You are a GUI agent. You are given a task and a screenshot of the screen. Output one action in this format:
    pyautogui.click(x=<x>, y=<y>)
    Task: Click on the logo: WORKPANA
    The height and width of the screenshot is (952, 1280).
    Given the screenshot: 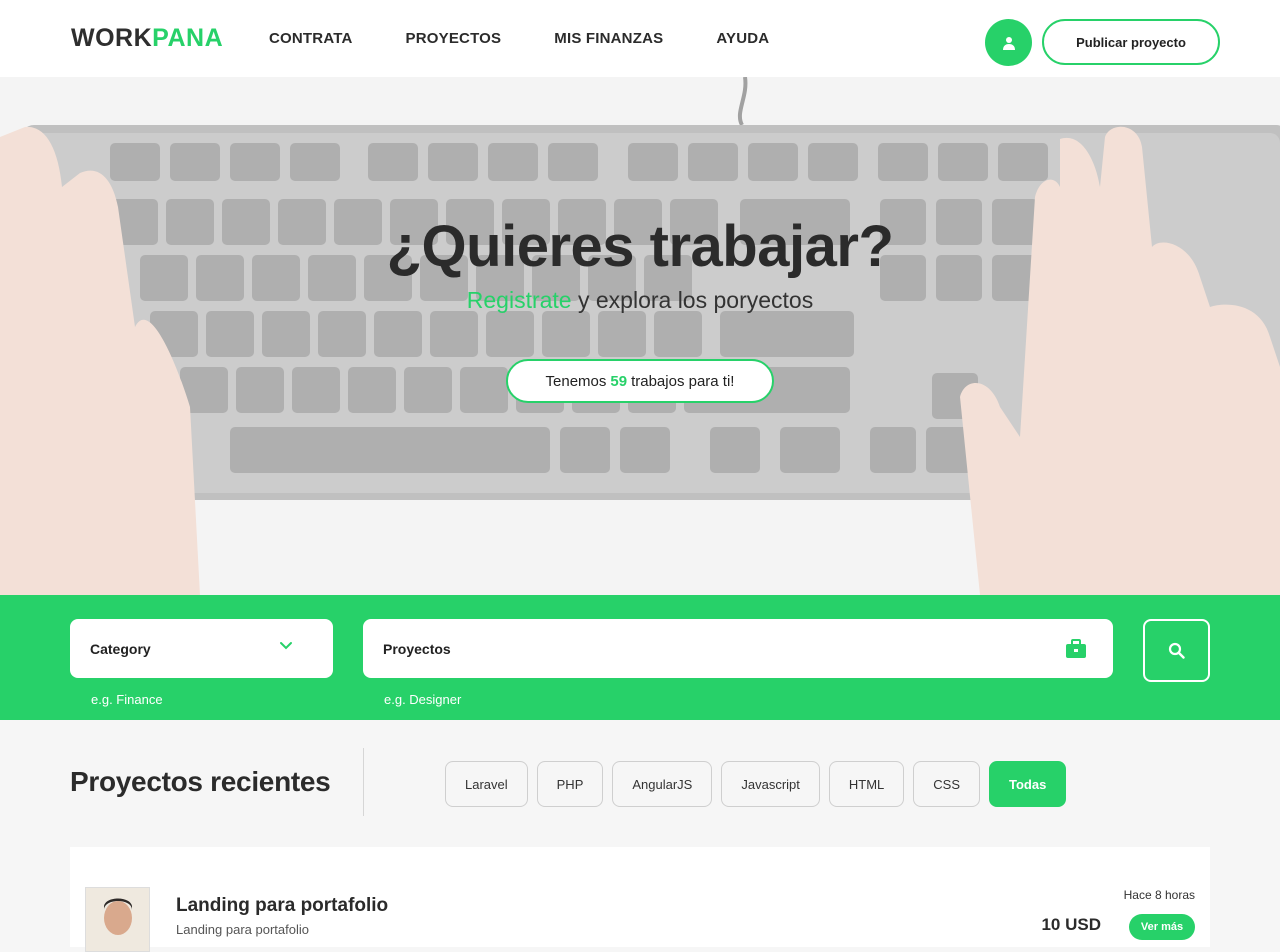 What is the action you would take?
    pyautogui.click(x=147, y=38)
    